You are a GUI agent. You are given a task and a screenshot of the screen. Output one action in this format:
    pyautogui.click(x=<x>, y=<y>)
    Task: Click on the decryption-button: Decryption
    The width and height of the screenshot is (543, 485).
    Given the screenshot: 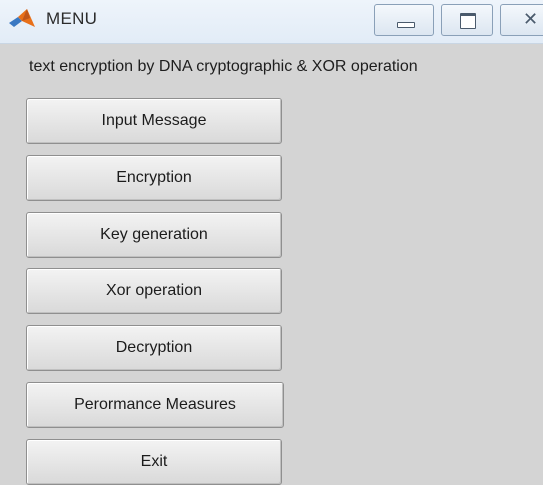 What is the action you would take?
    pyautogui.click(x=154, y=348)
    